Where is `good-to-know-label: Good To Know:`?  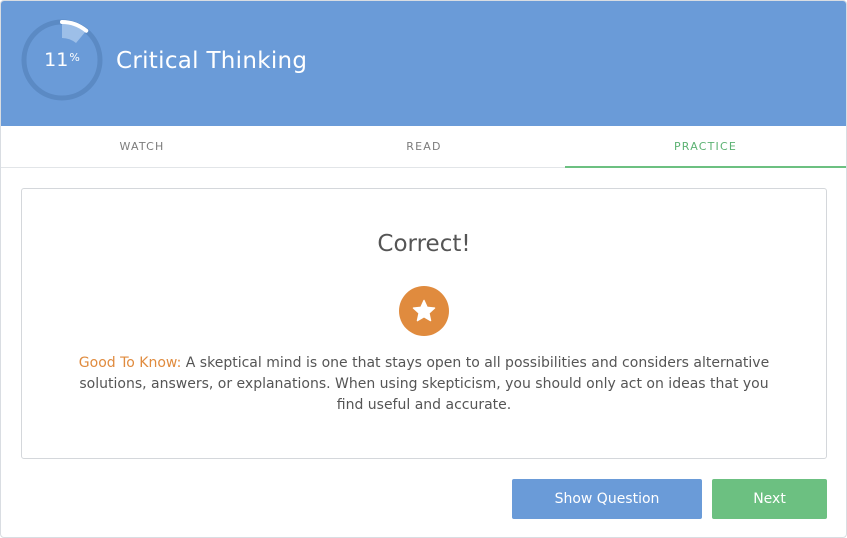
good-to-know-label: Good To Know: is located at coordinates (130, 363).